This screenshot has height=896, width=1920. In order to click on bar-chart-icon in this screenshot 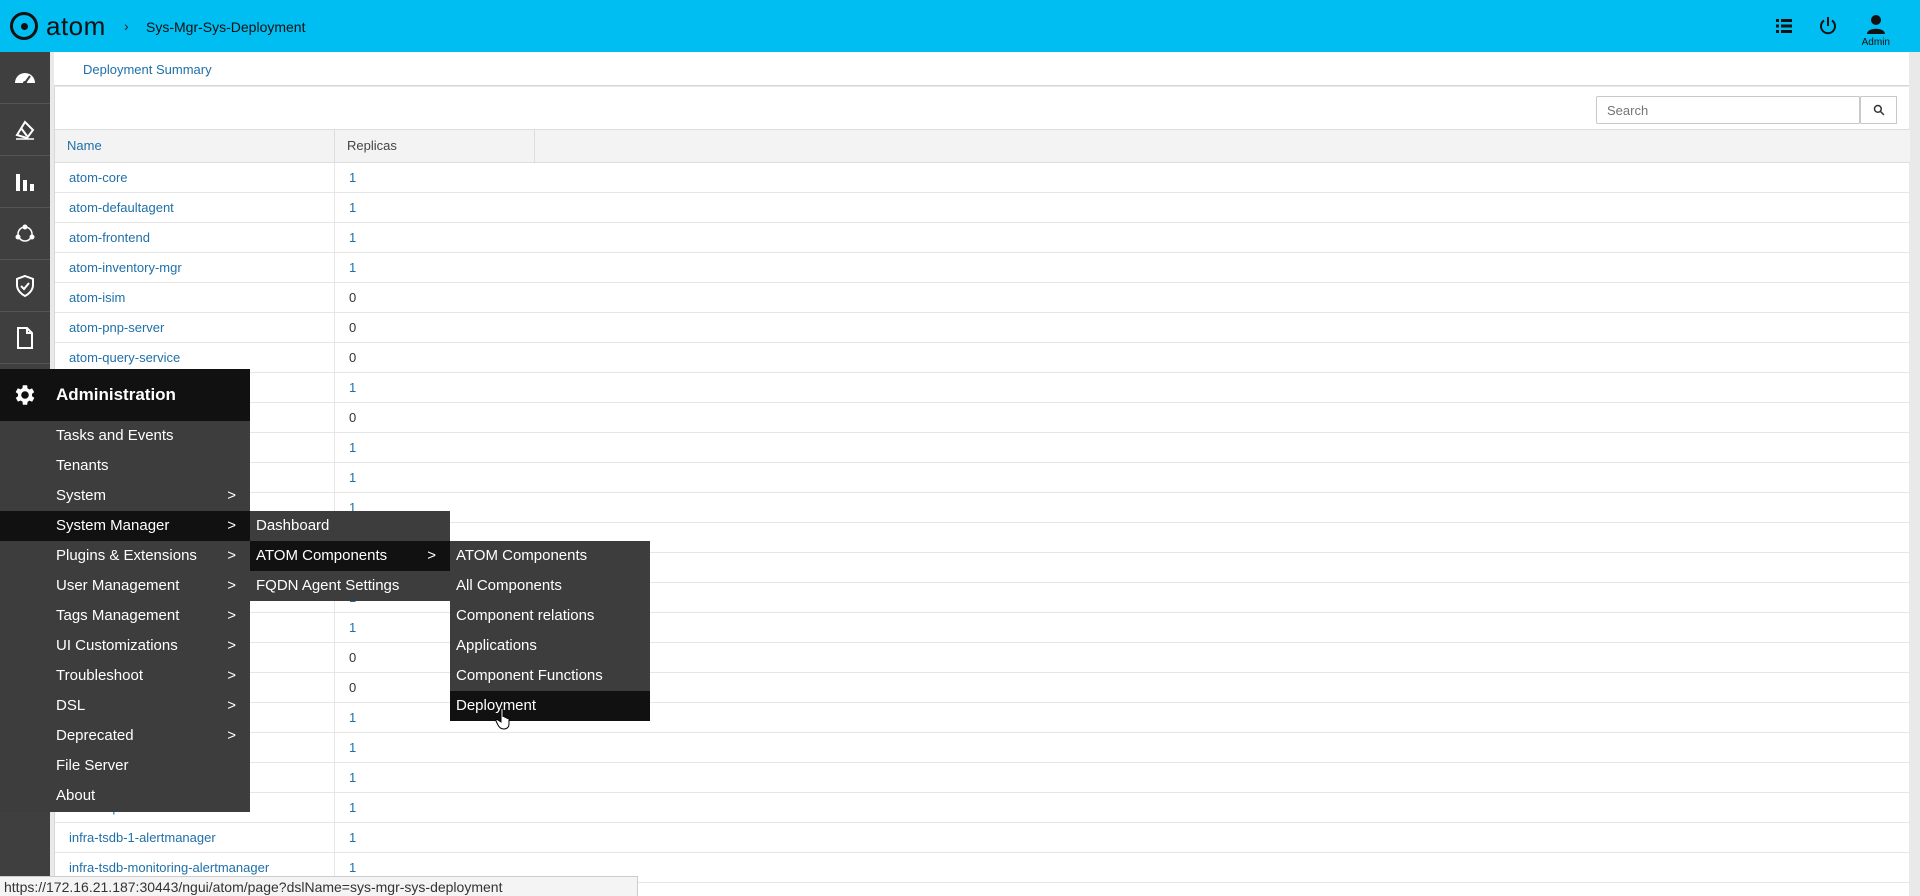, I will do `click(25, 182)`.